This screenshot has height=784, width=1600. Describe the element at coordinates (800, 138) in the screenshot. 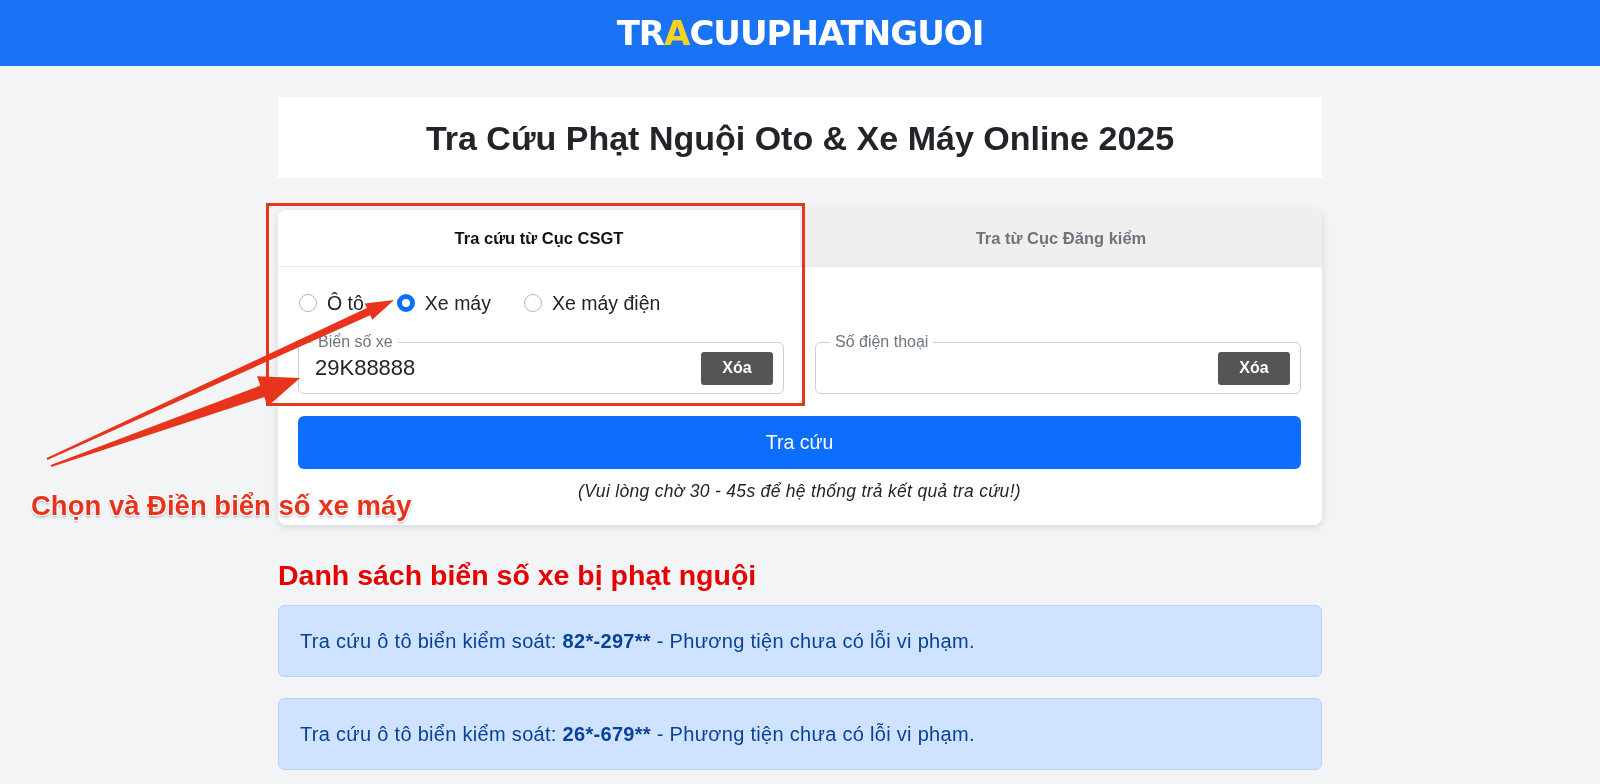

I see `page-title: Tra Cứu Phạt Nguội Oto & Xe Máy Online 2025` at that location.